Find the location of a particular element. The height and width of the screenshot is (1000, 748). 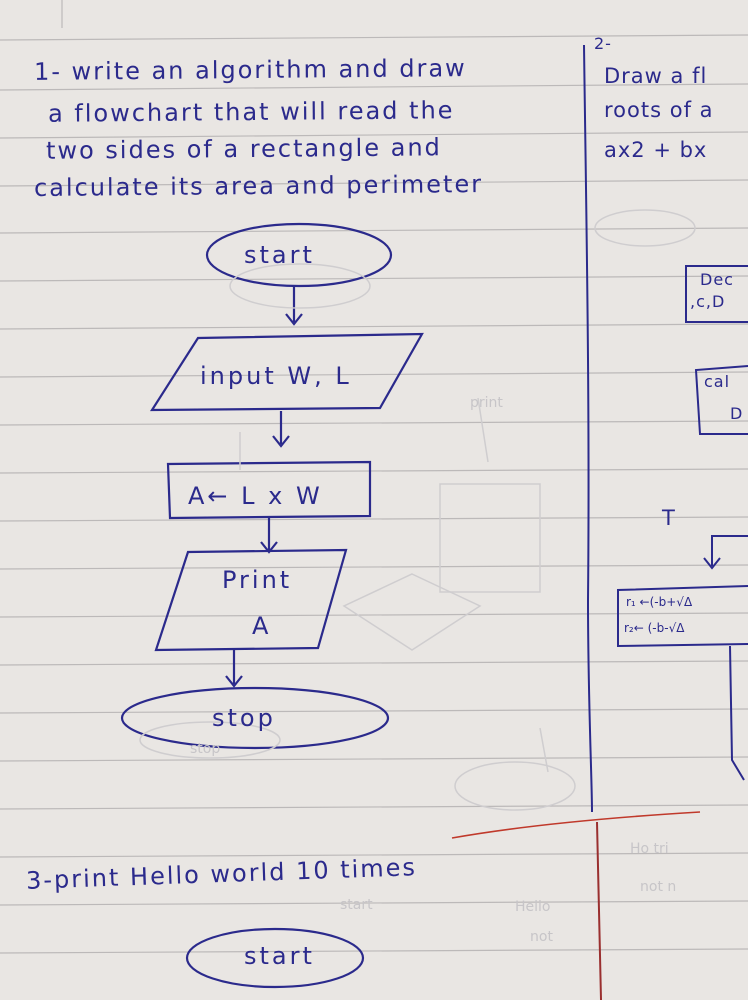

question-1-line-4: calculate its area and perimeter is located at coordinates (258, 186).